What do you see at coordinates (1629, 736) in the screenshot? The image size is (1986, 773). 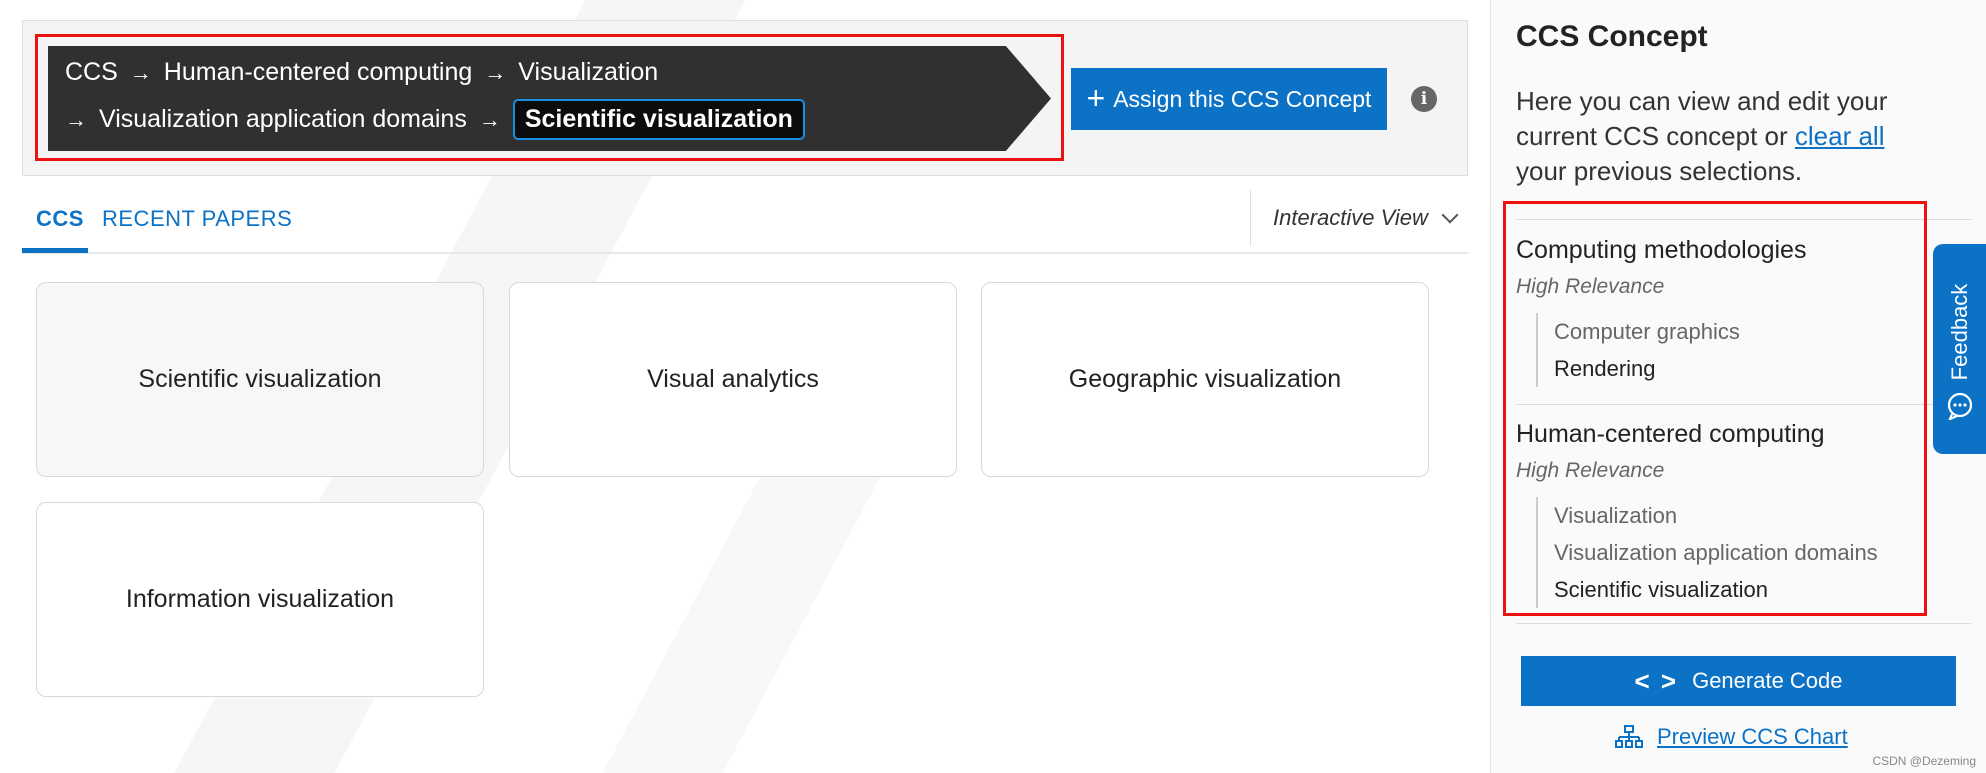 I see `hierarchy-icon` at bounding box center [1629, 736].